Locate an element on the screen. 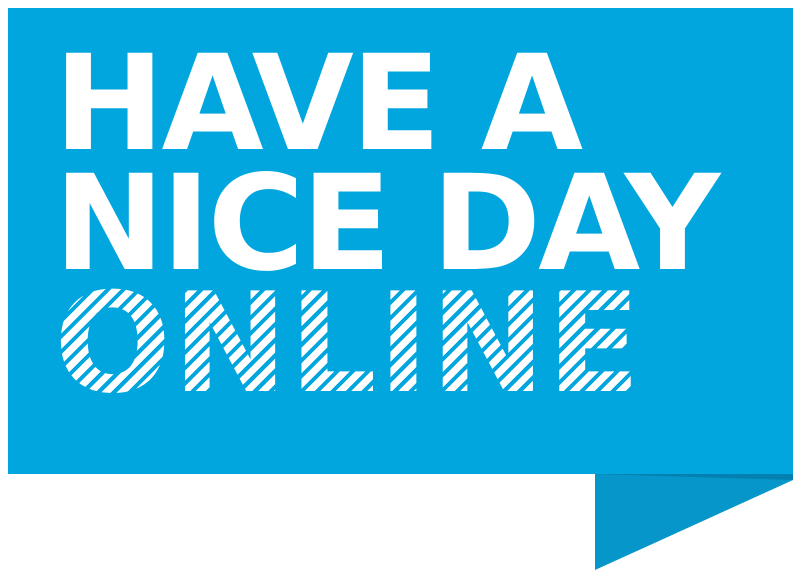 This screenshot has width=793, height=570. banner-fold-shadow is located at coordinates (694, 489).